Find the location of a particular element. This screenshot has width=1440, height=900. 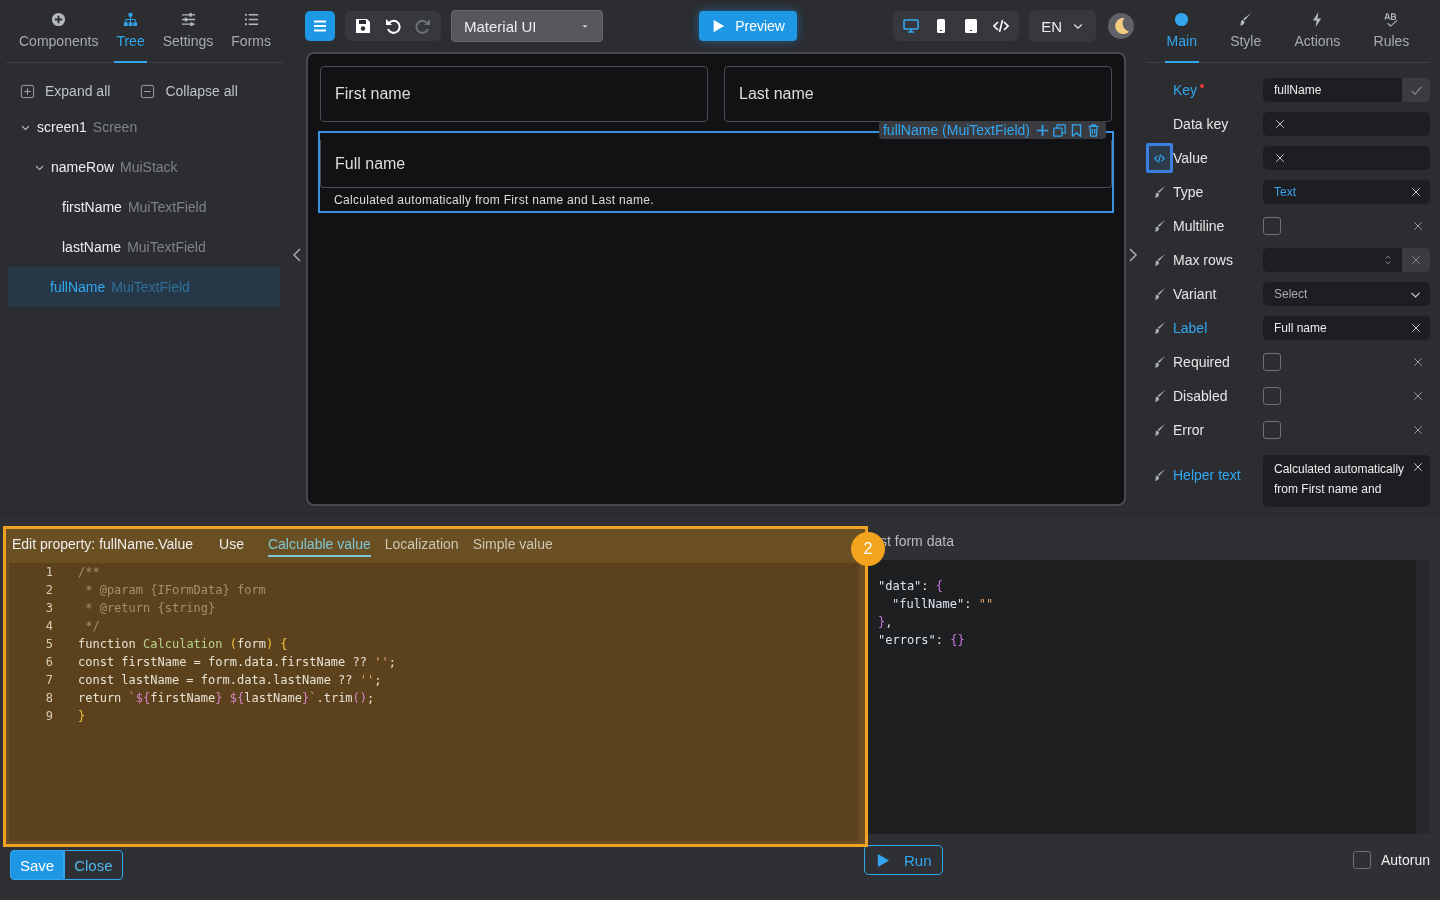

helper-text-field: Calculated automatically from First name and is located at coordinates (1346, 481).